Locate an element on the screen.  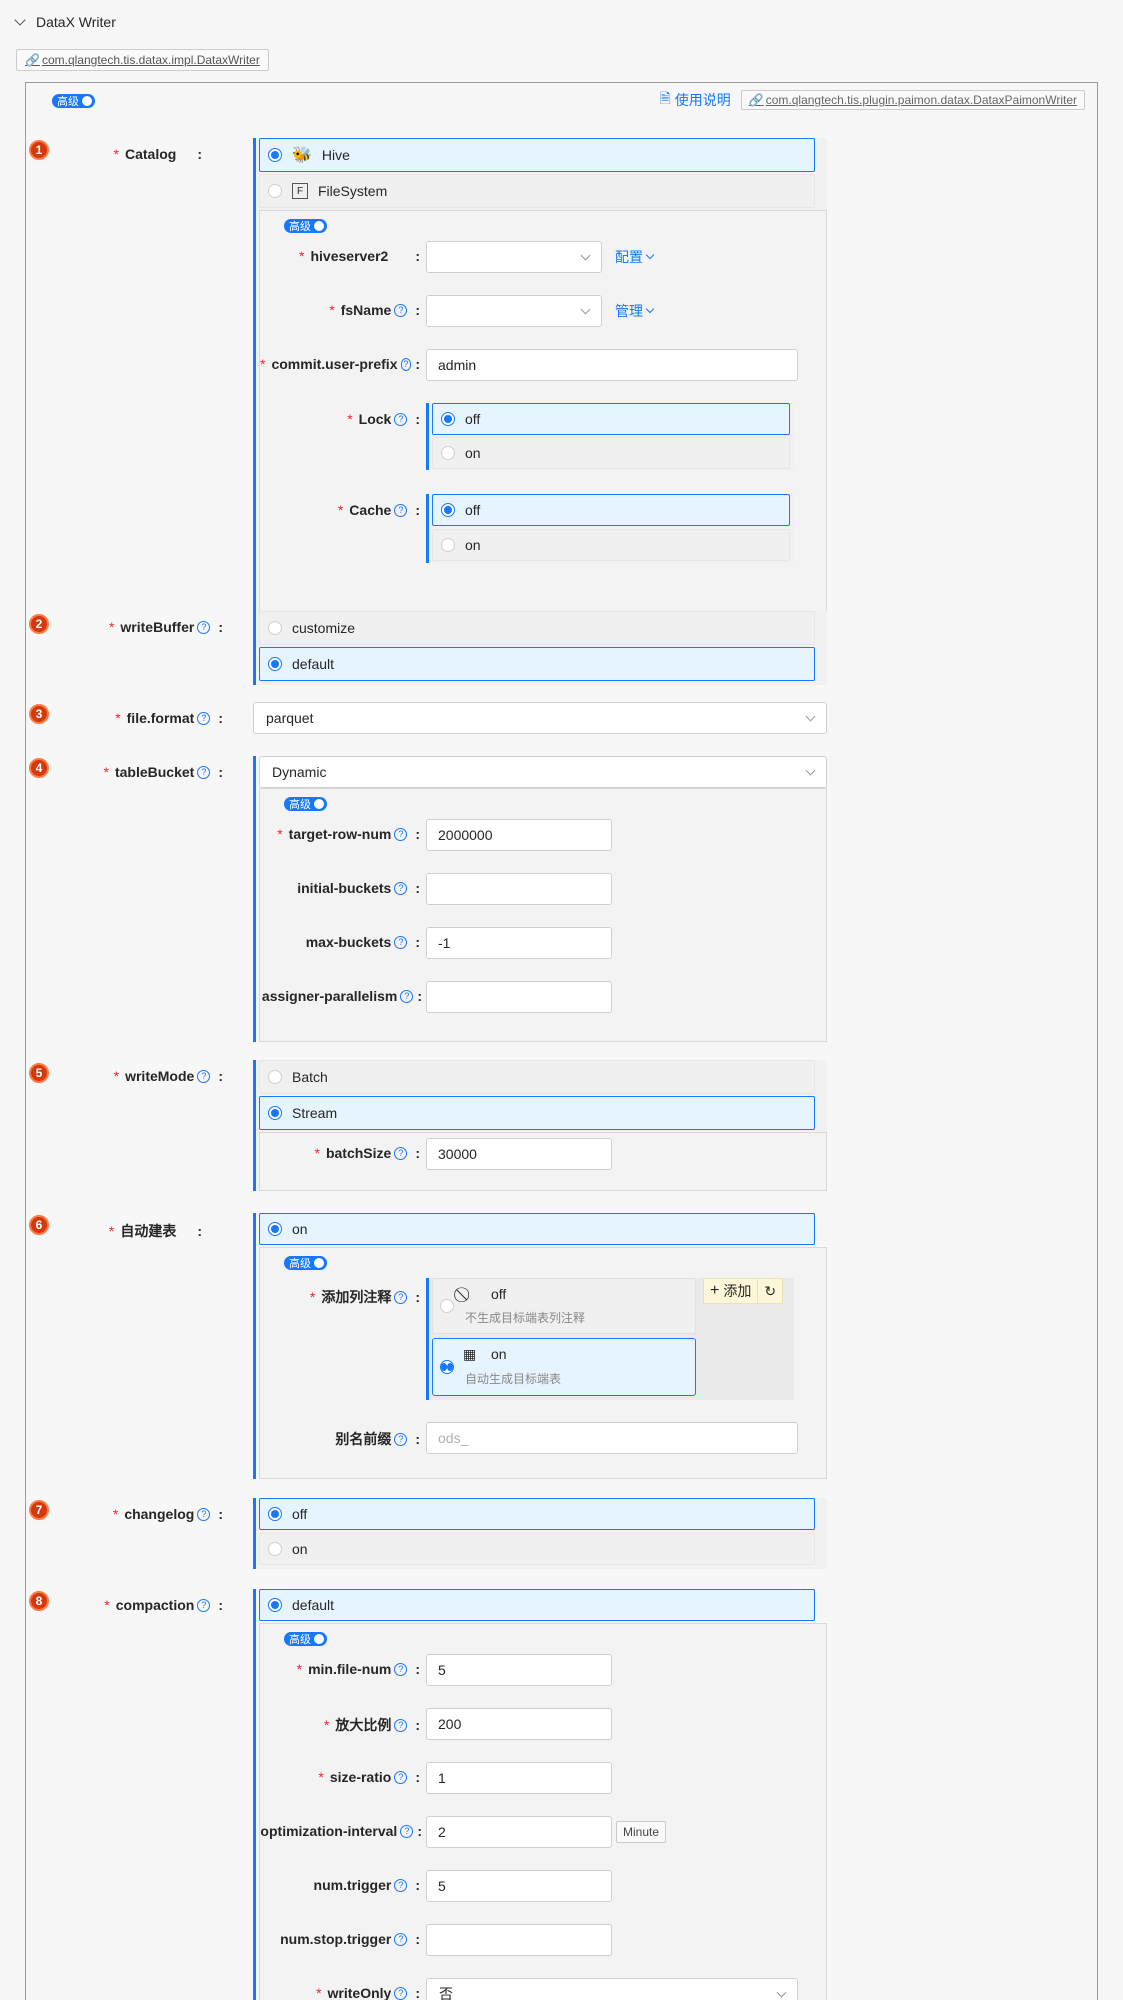
writebuffer-option-customize: customize is located at coordinates (537, 628).